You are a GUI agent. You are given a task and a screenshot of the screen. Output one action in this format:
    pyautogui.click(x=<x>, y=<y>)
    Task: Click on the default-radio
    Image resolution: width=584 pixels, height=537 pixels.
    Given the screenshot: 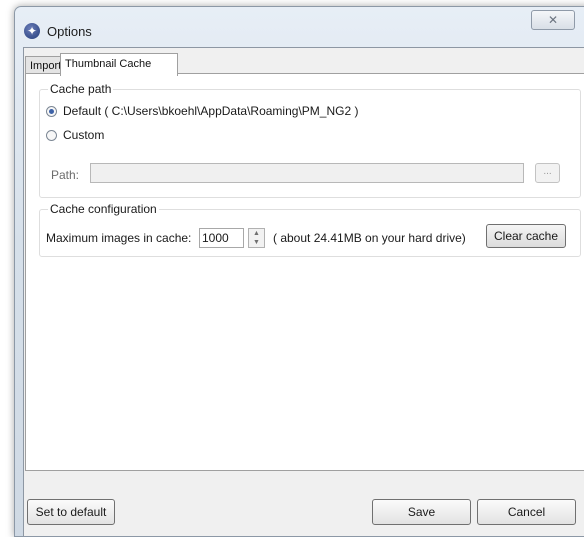 What is the action you would take?
    pyautogui.click(x=51, y=111)
    